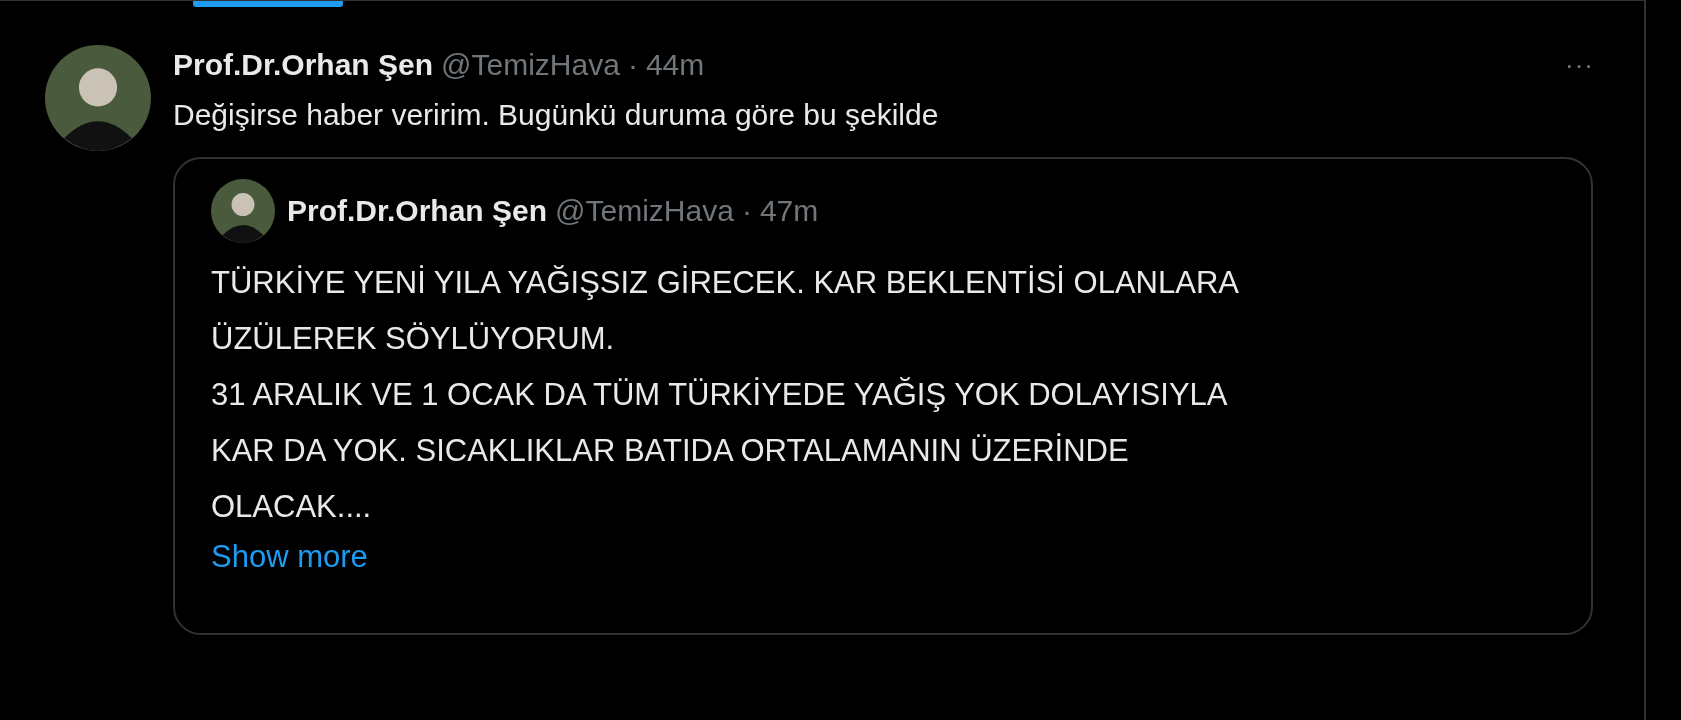 The width and height of the screenshot is (1681, 720). Describe the element at coordinates (289, 557) in the screenshot. I see `show-more-link: Show more` at that location.